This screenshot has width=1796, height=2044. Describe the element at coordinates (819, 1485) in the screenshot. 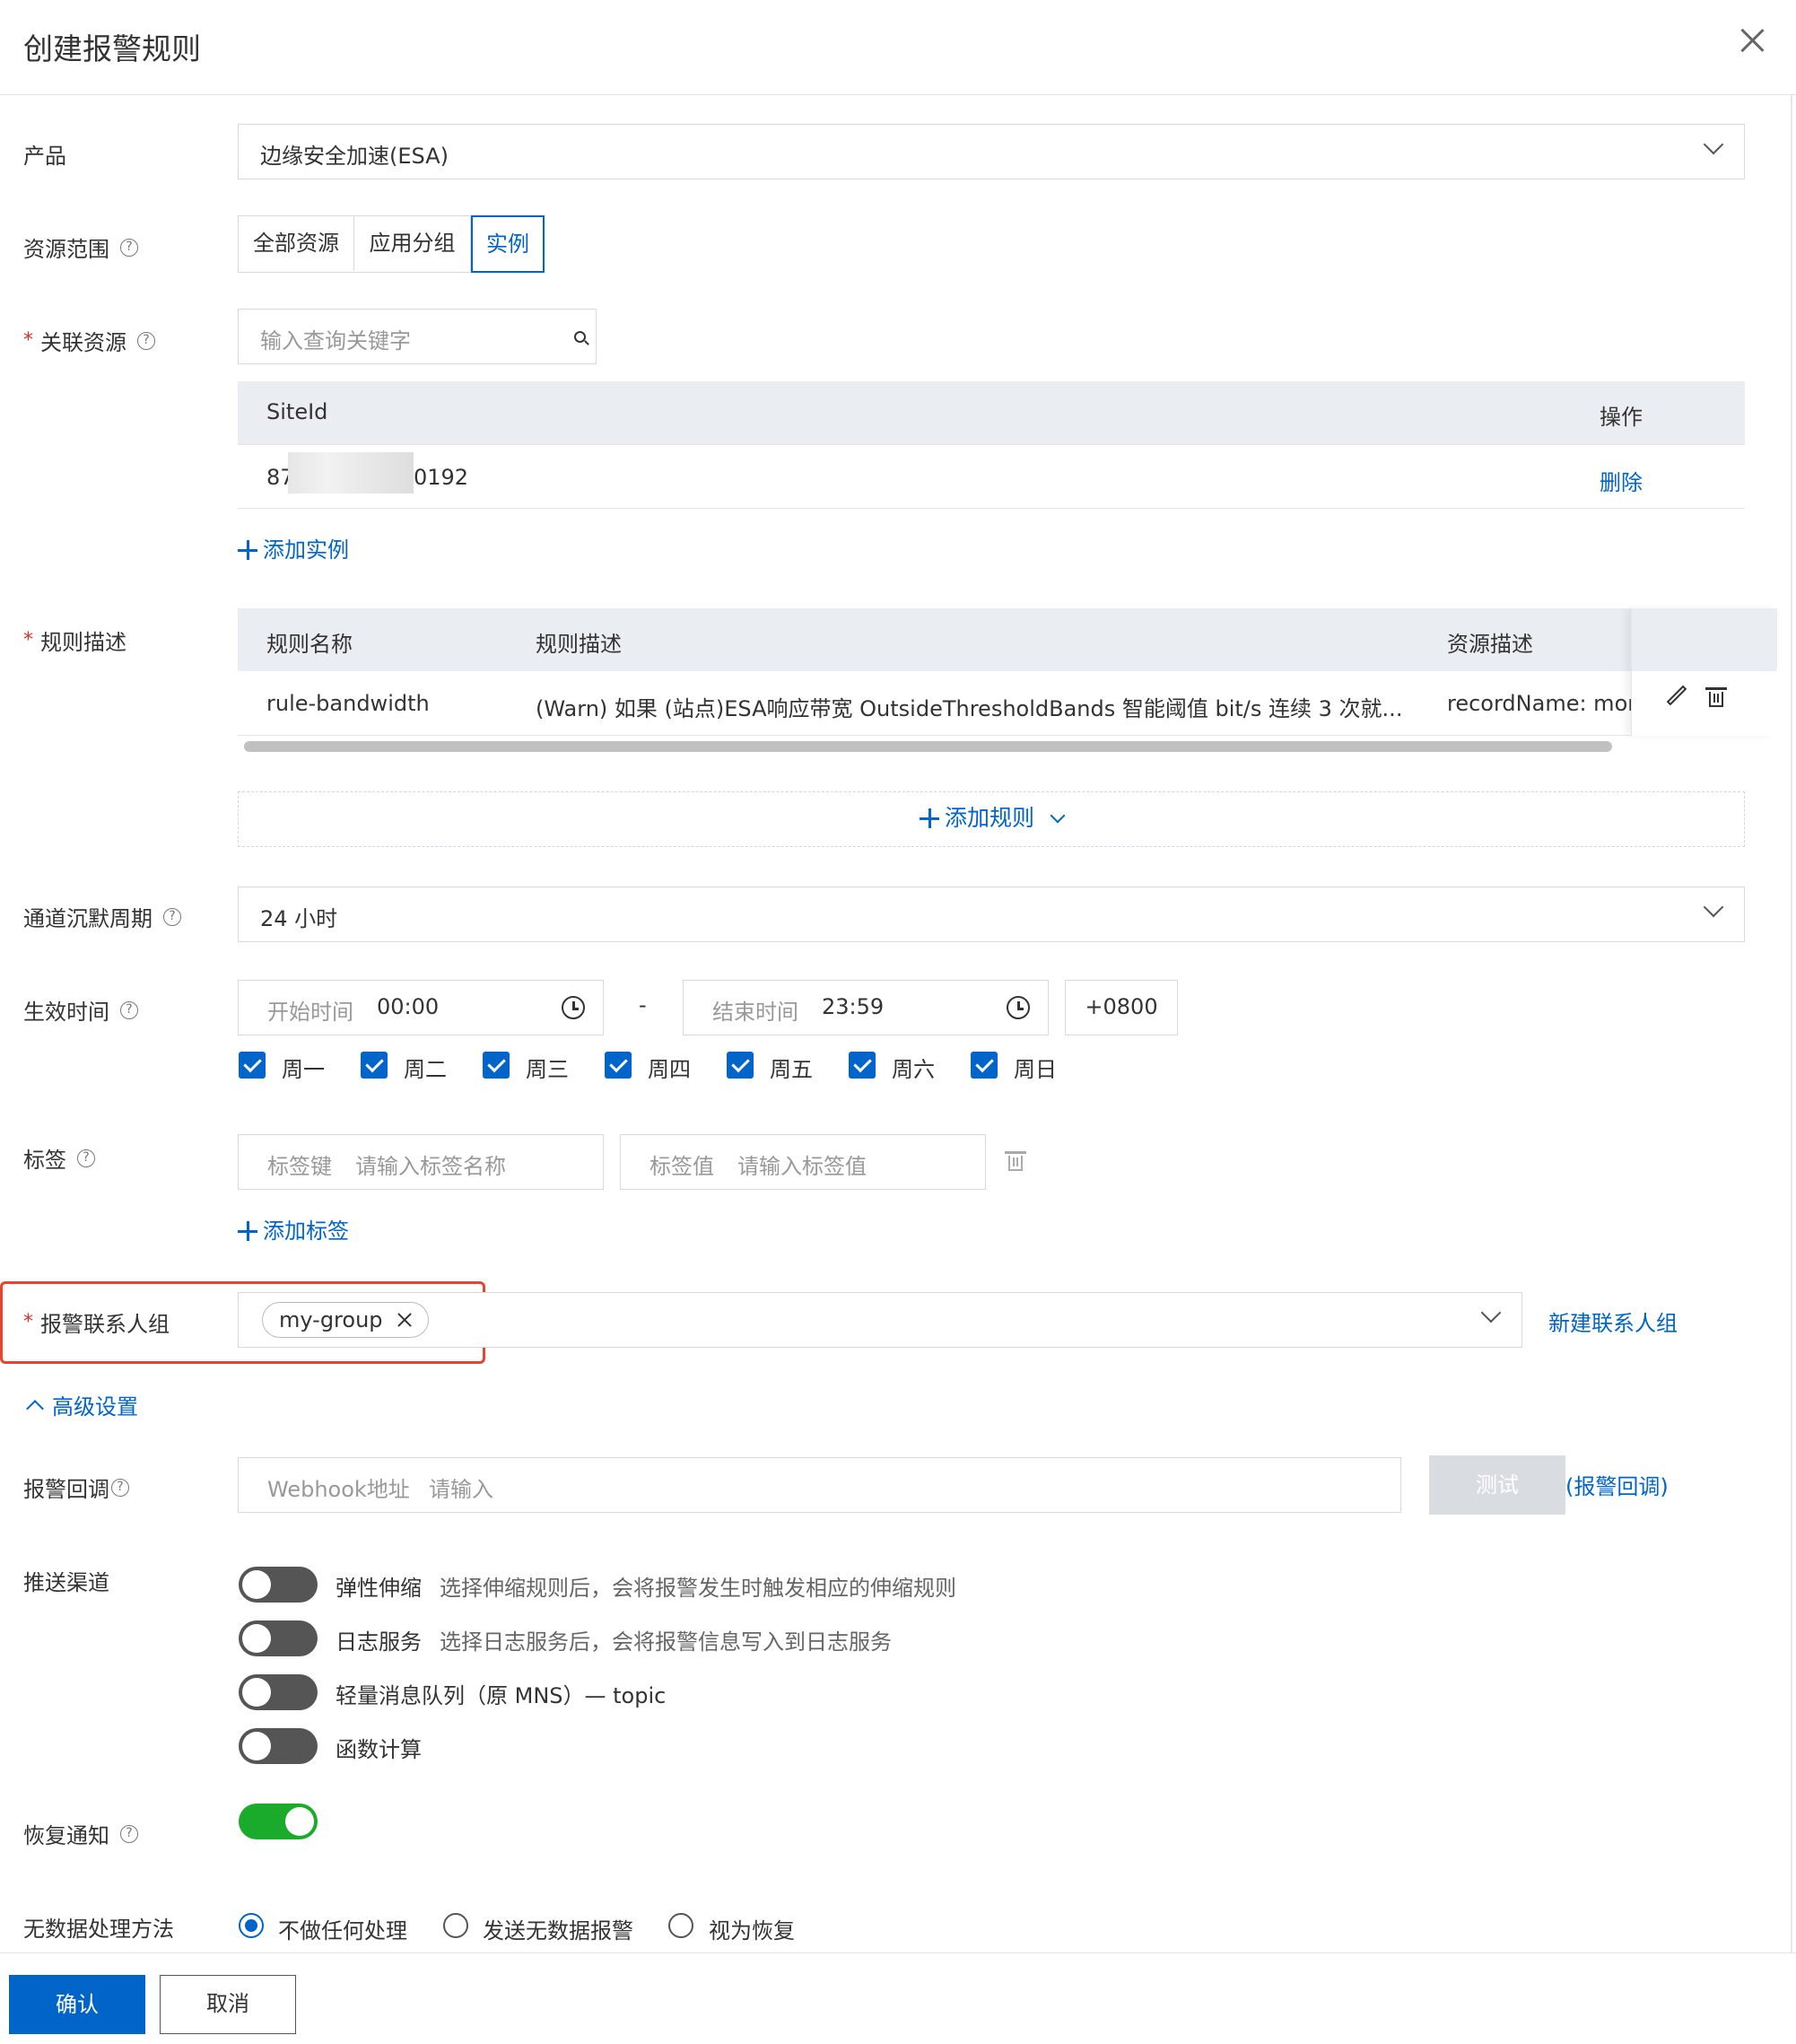

I see `webhook-input: Webhook地址 请输入` at that location.